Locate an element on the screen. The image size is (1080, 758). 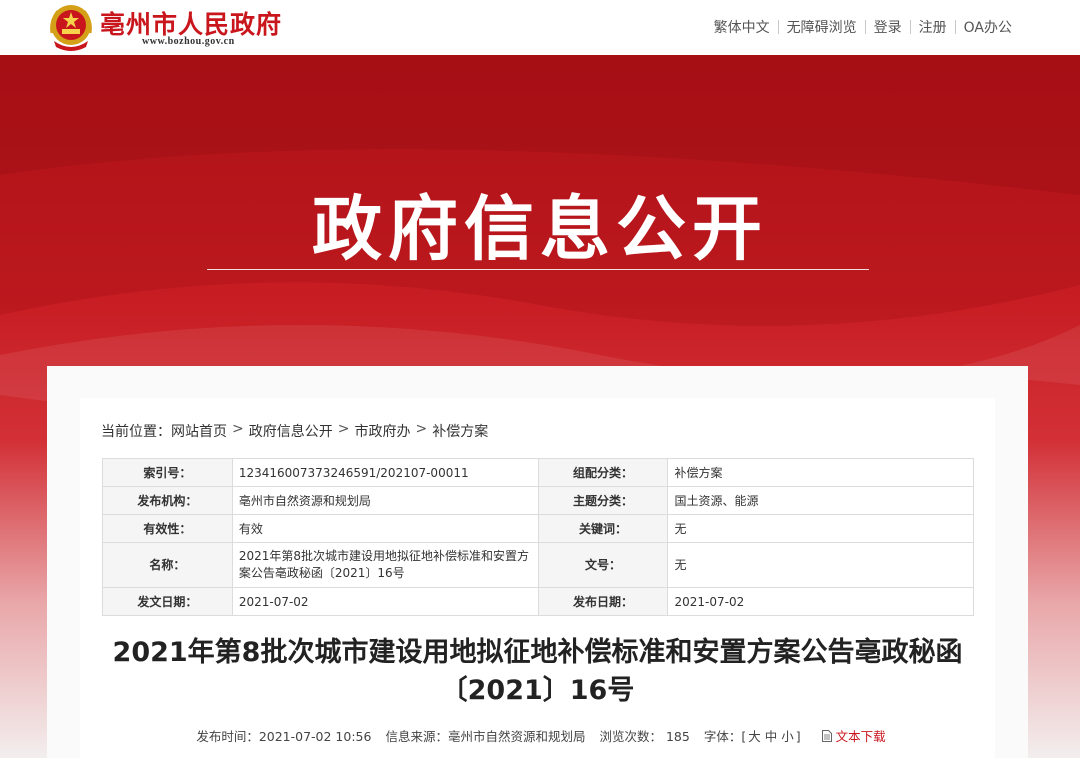
text-download-label: 文本下载 is located at coordinates (861, 735).